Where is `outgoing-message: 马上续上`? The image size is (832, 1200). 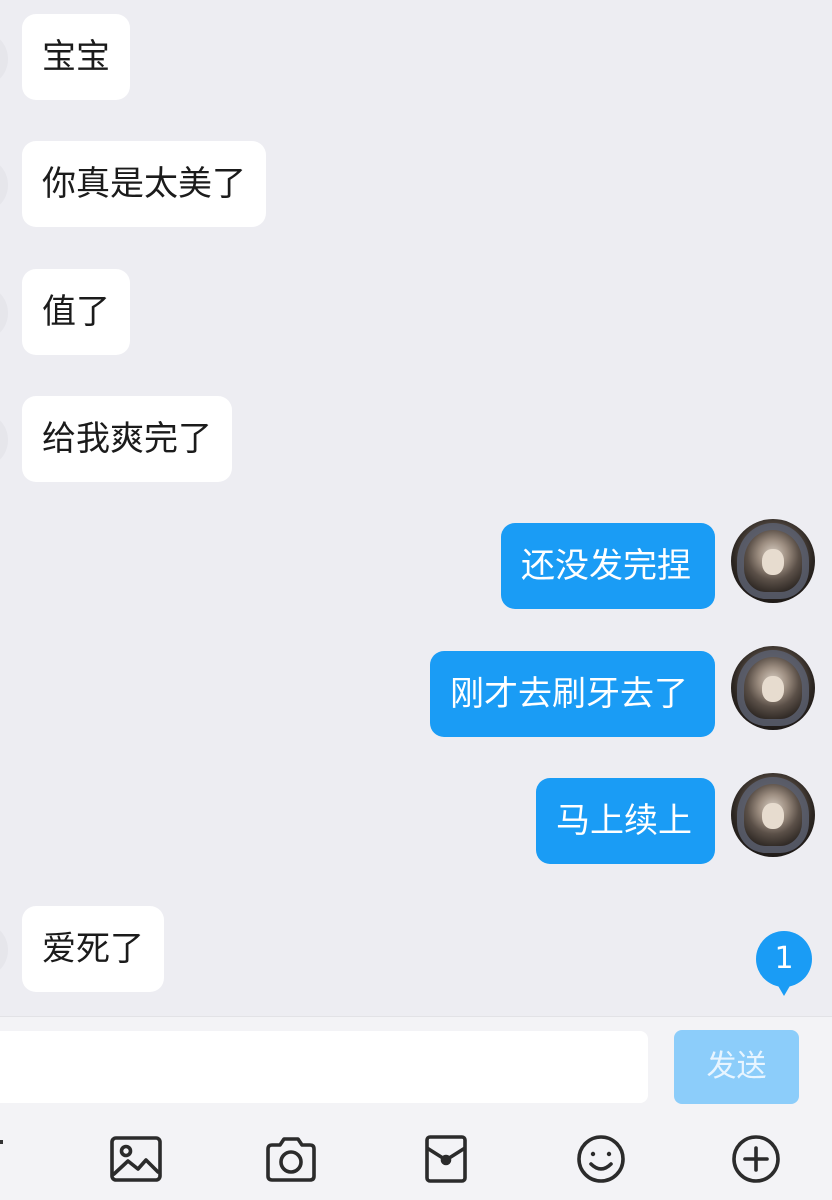
outgoing-message: 马上续上 is located at coordinates (625, 821).